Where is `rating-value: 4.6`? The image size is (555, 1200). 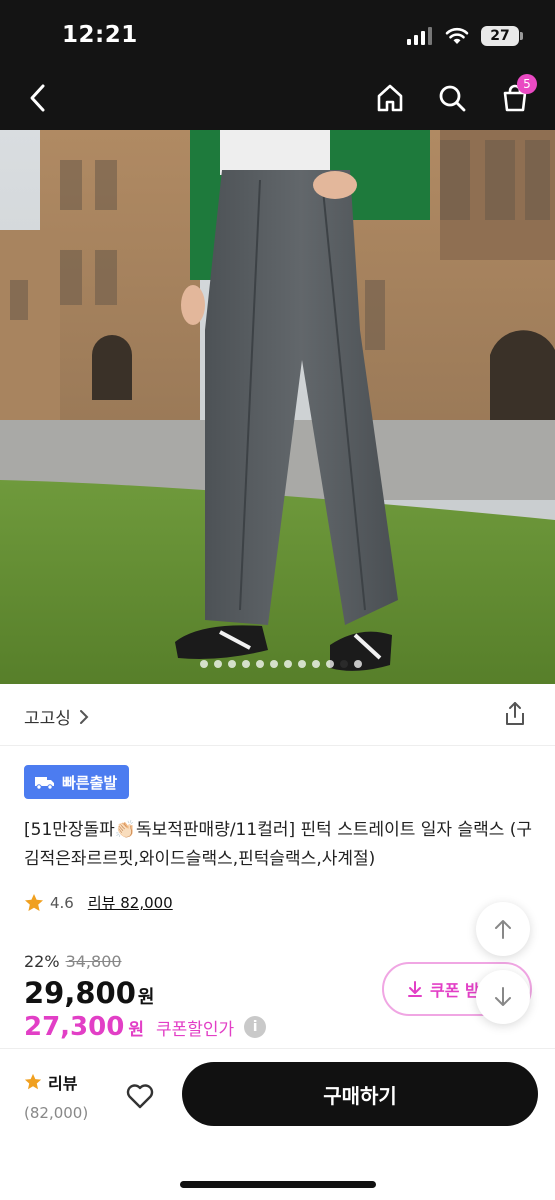
rating-value: 4.6 is located at coordinates (62, 902).